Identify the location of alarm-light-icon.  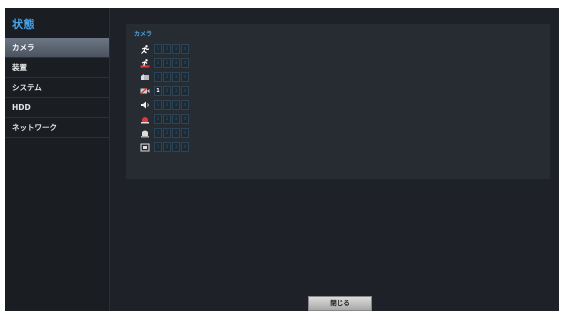
(145, 119).